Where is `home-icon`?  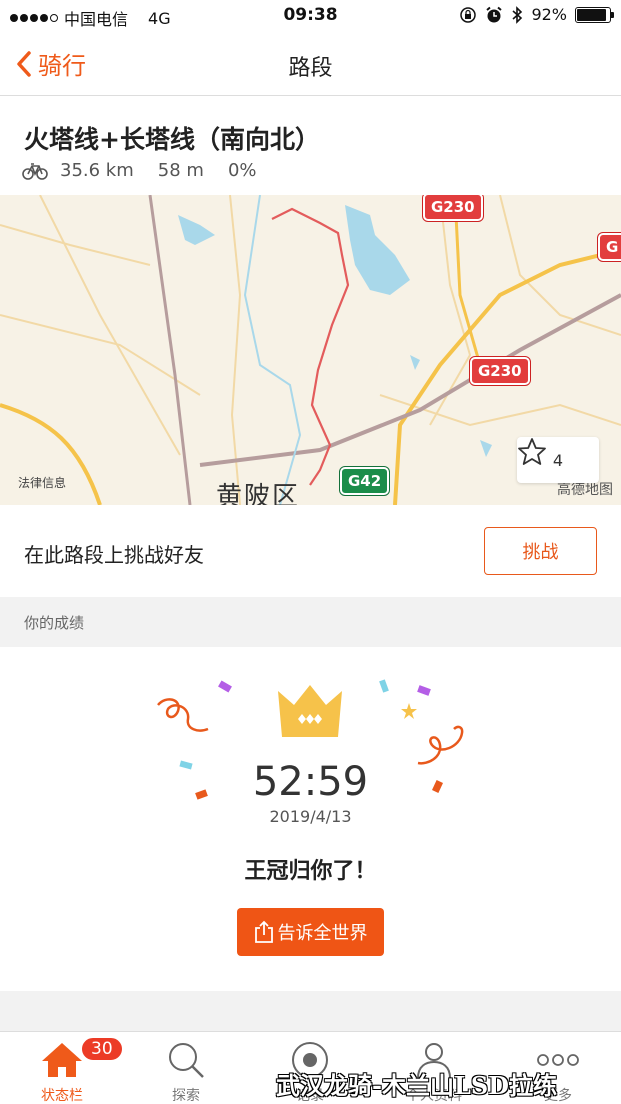
home-icon is located at coordinates (62, 1060).